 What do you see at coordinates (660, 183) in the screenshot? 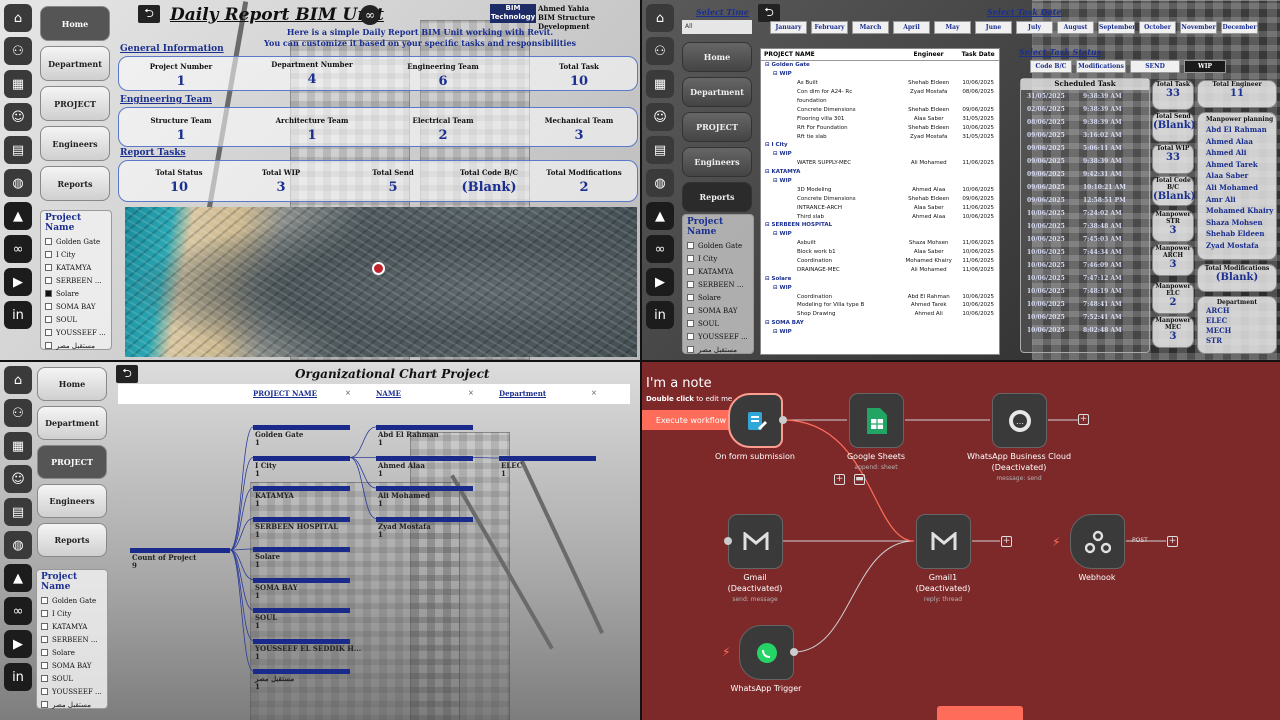
I see `globe-icon: ◍` at bounding box center [660, 183].